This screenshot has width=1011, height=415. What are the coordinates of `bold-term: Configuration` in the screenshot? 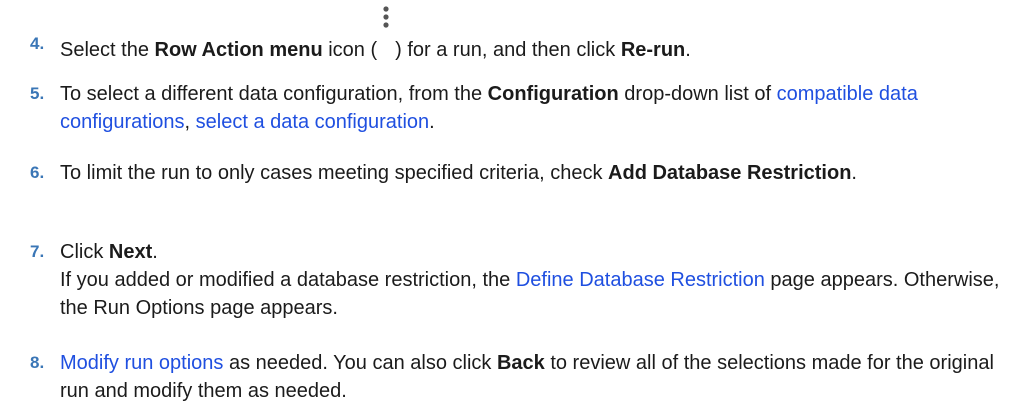 It's located at (553, 94).